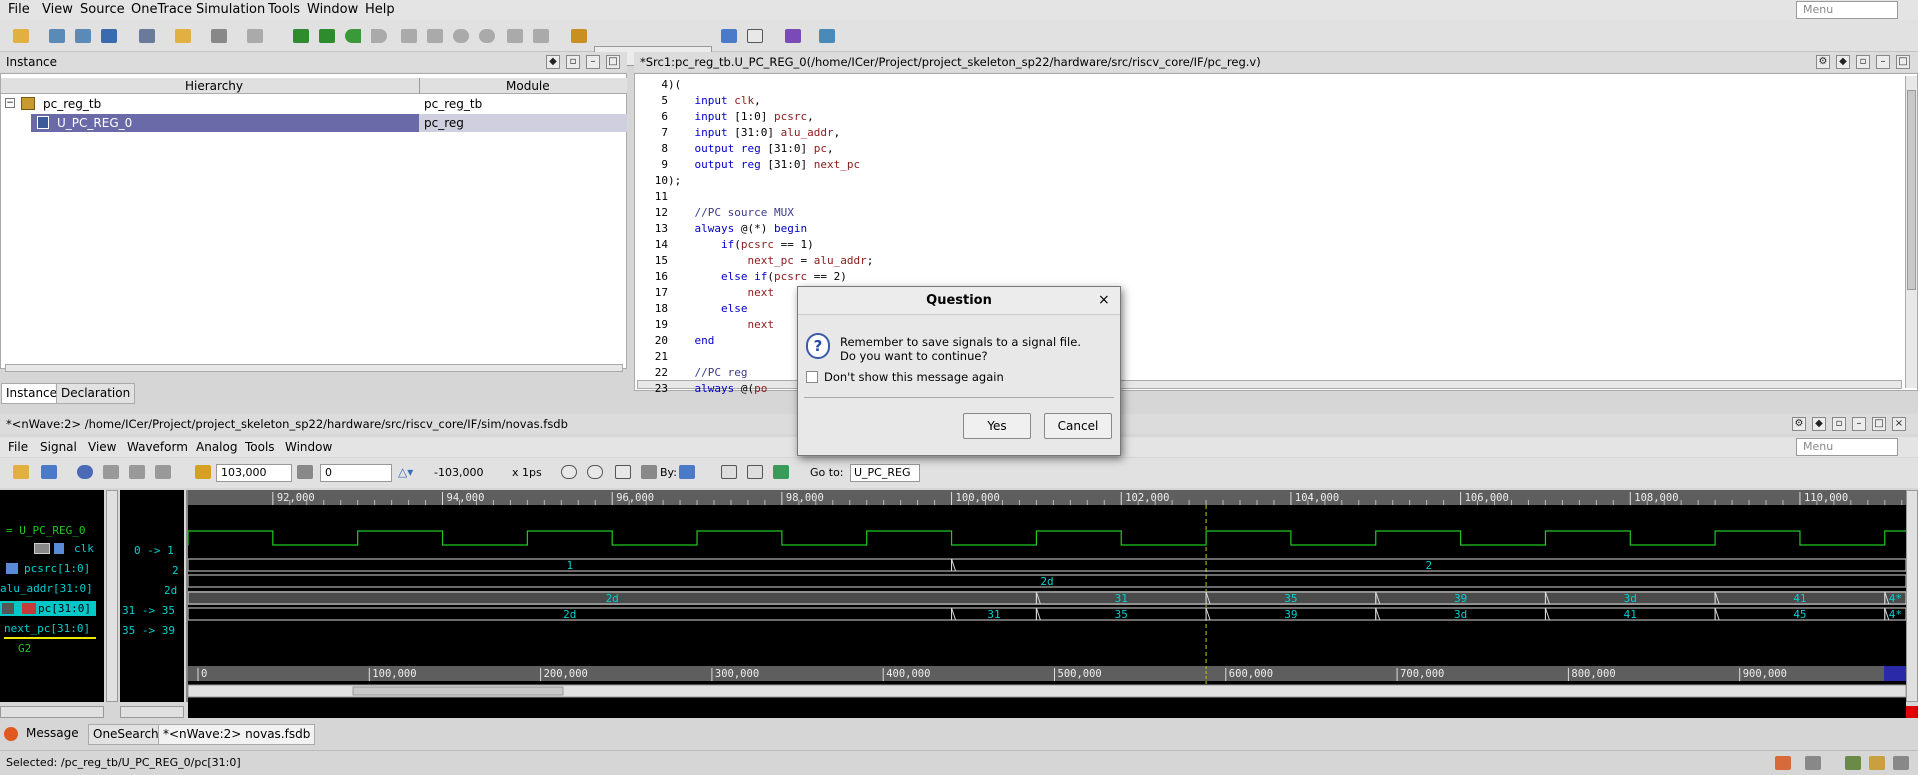  I want to click on group-g2: G2, so click(24, 648).